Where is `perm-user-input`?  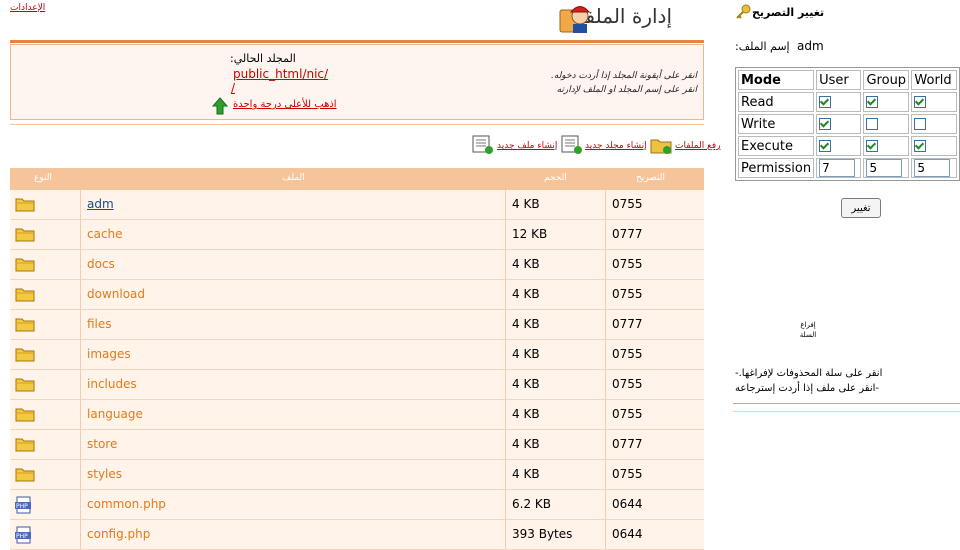
perm-user-input is located at coordinates (837, 168).